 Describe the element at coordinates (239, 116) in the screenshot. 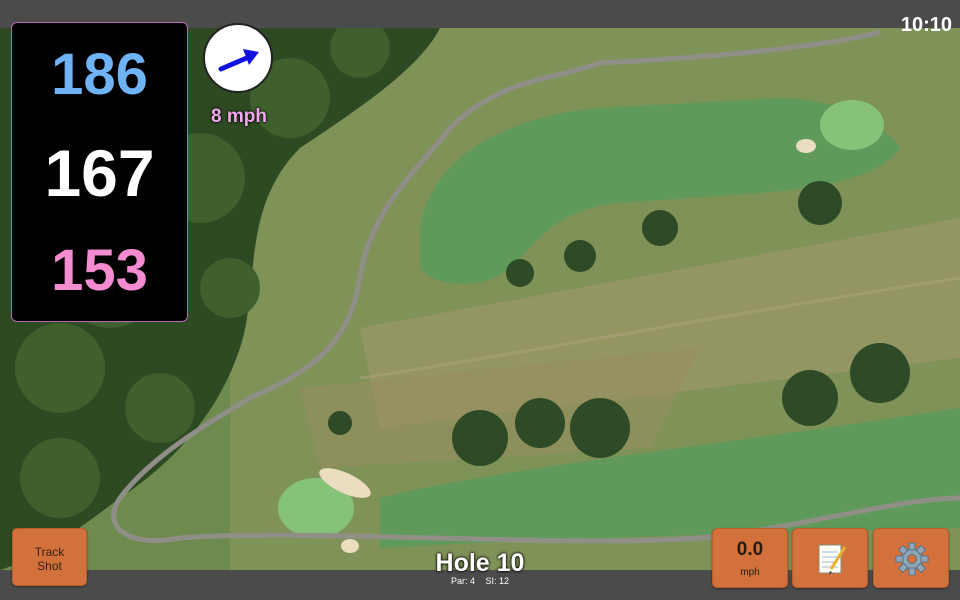

I see `wind-speed-label: 8 mph` at that location.